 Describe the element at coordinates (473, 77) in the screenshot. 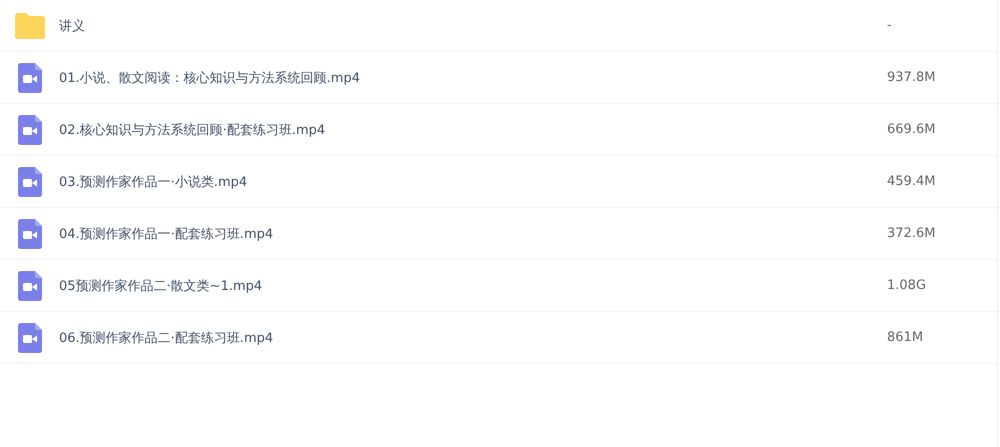

I see `file-name: 01.小说、散文阅读：核心知识与方法系统回顾.mp4` at that location.